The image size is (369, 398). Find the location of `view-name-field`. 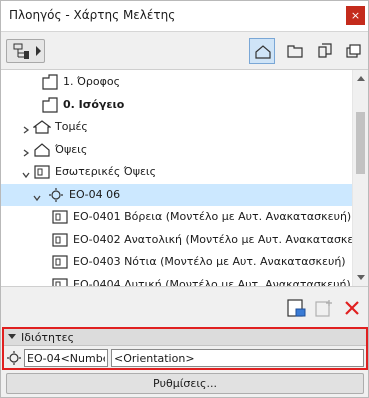

view-name-field is located at coordinates (237, 358).